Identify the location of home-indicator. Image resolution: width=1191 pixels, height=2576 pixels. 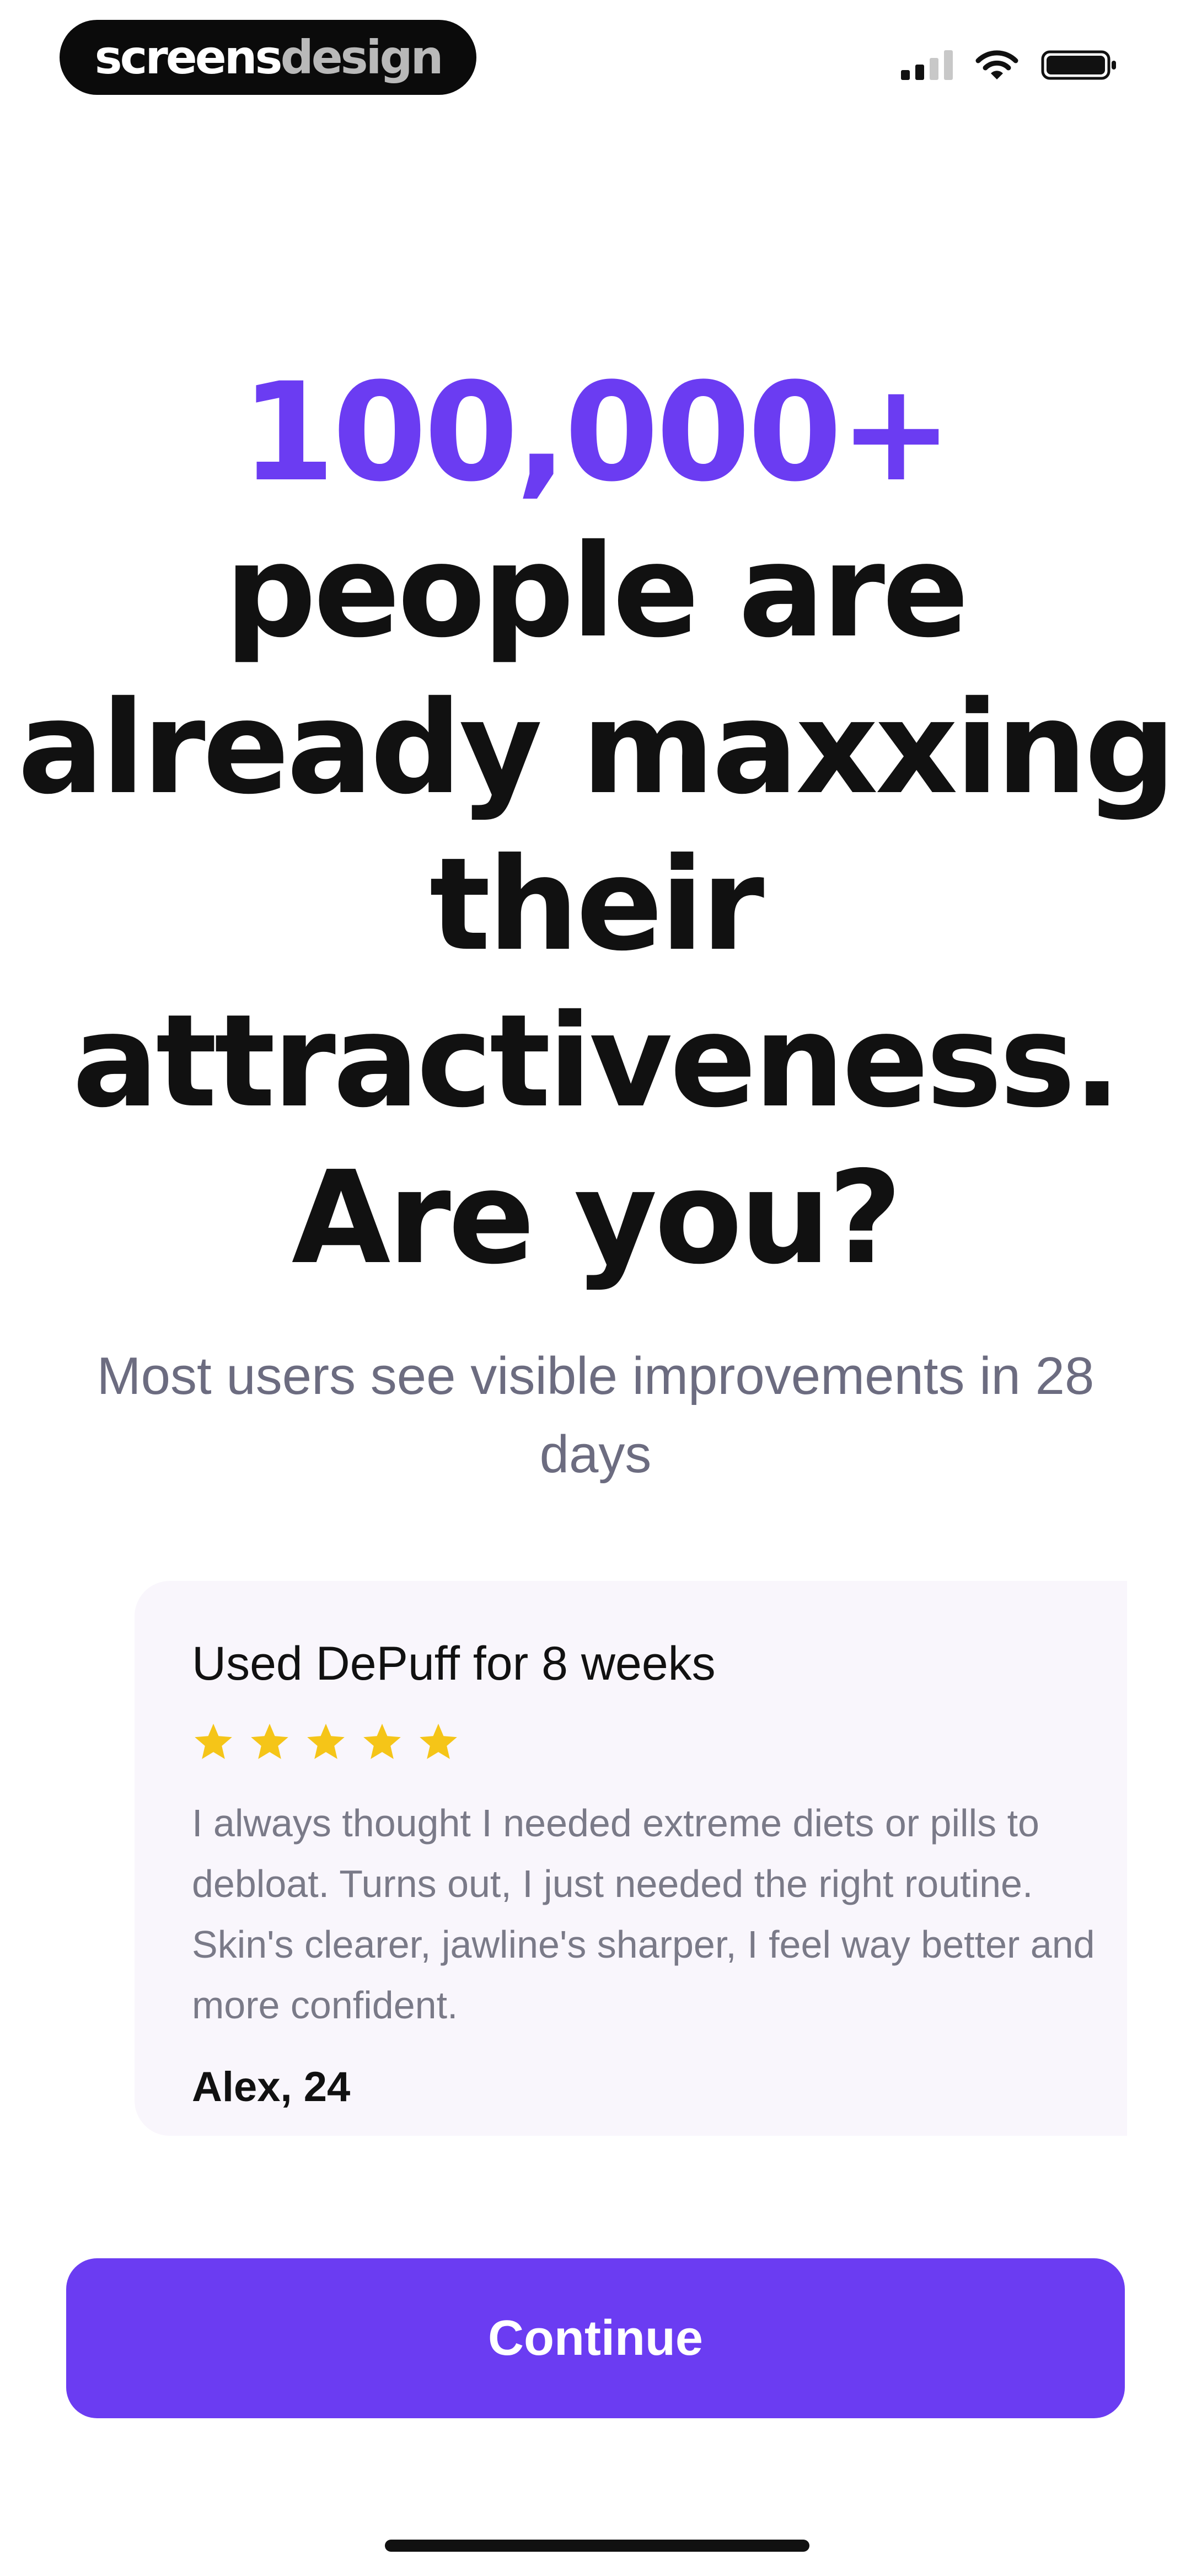
(597, 2546).